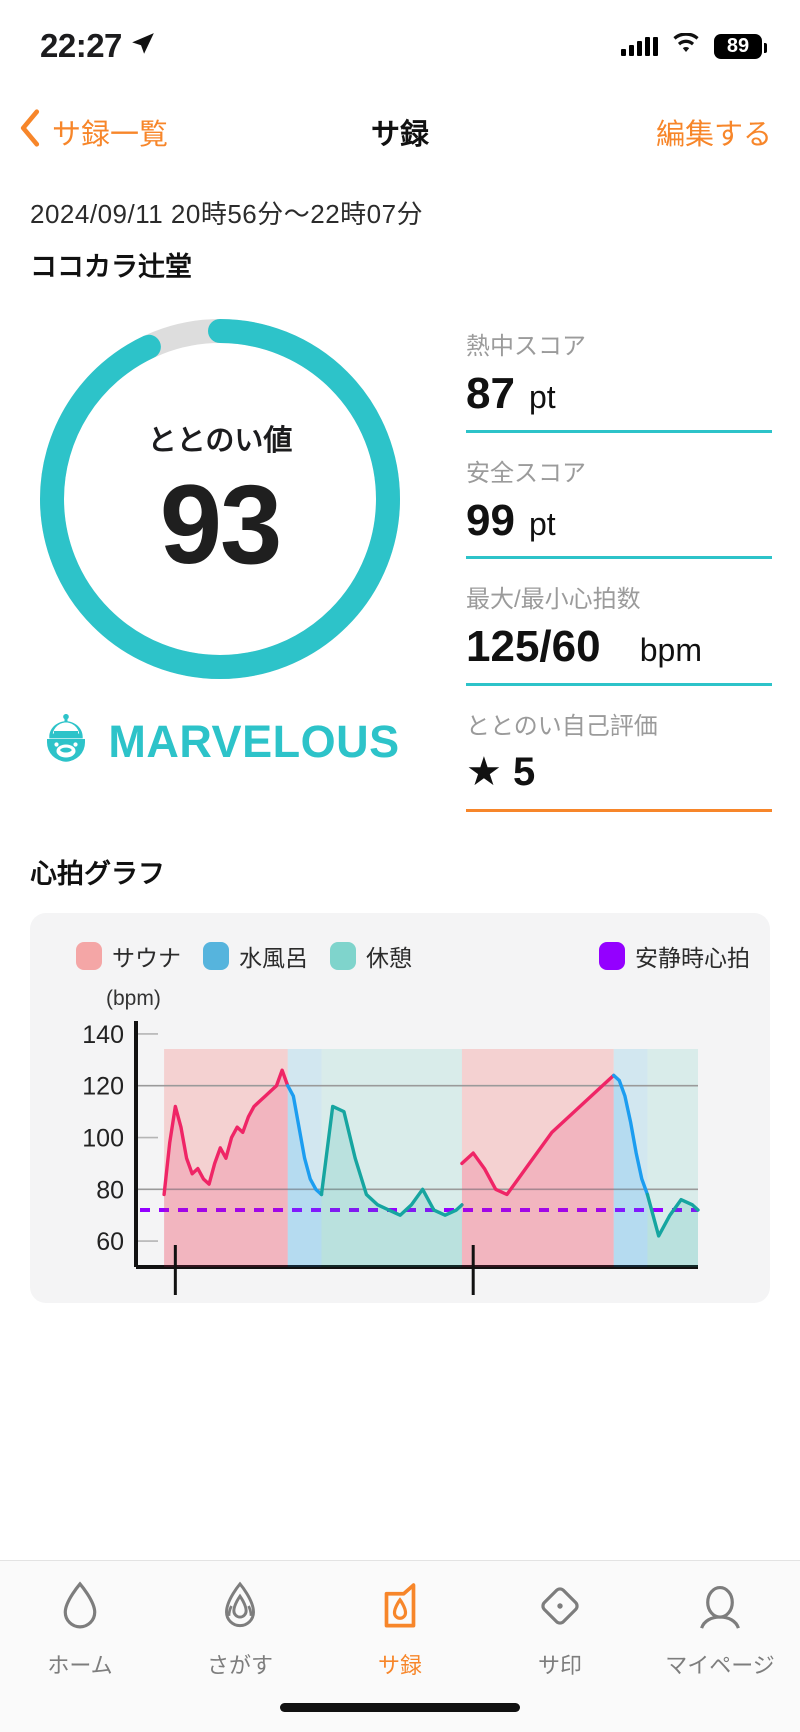 The image size is (800, 1732). I want to click on status-bar-right: 89, so click(694, 46).